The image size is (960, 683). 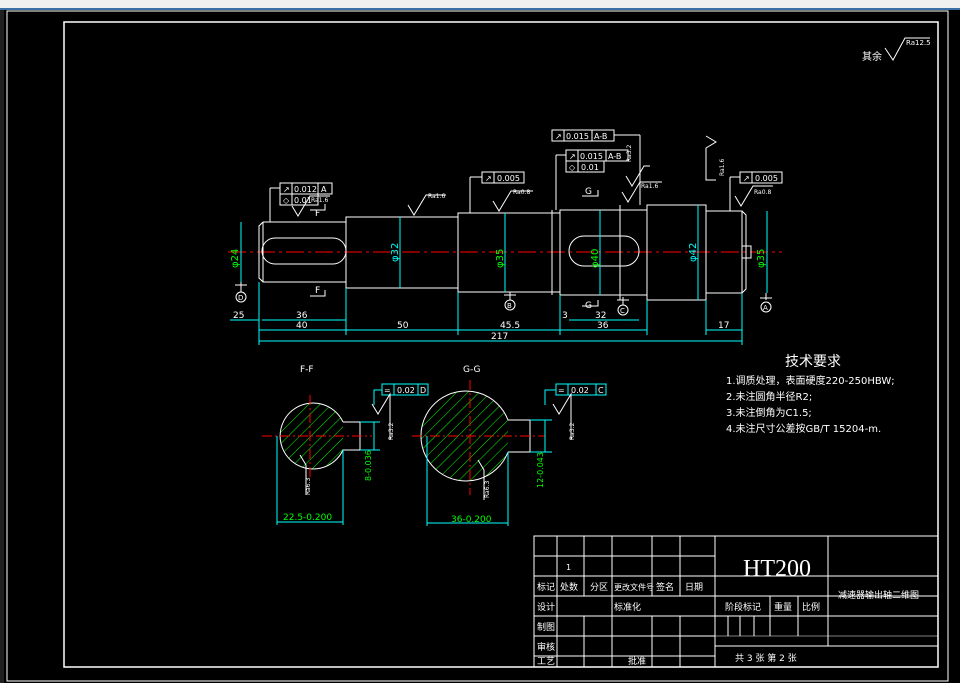 I want to click on tb-material: HT200, so click(x=777, y=569).